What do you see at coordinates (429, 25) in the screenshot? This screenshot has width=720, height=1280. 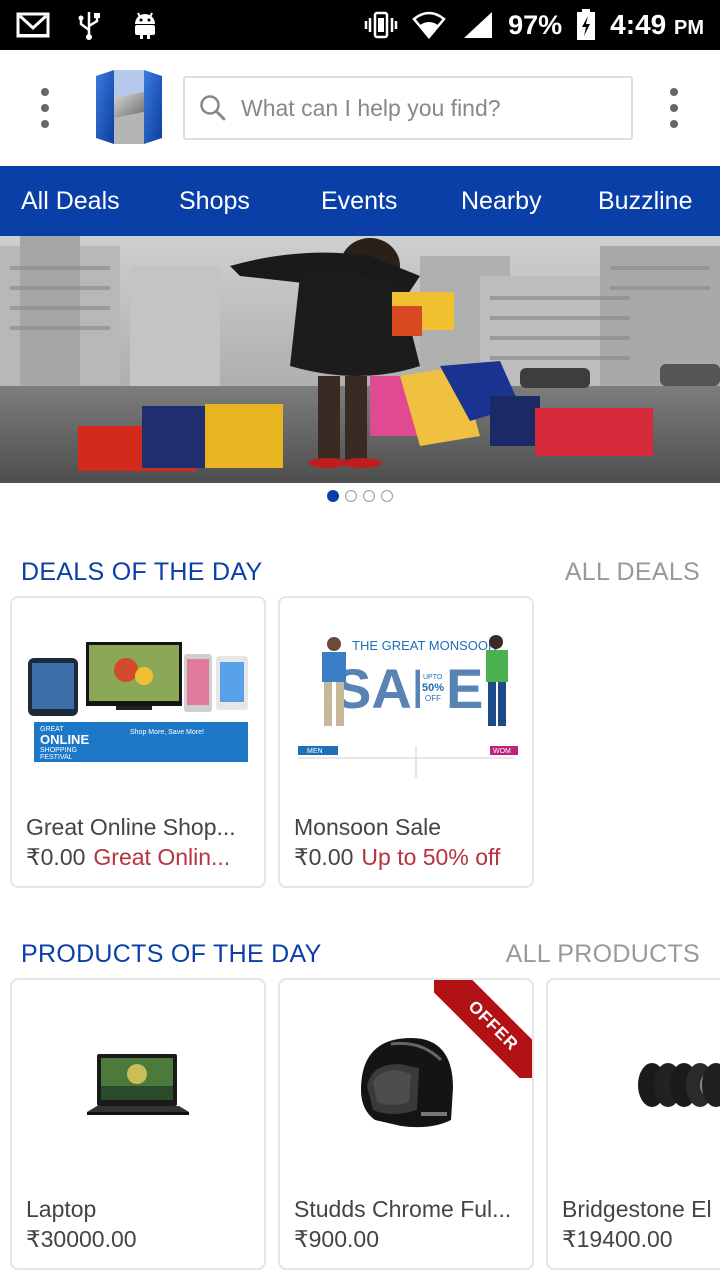 I see `wifi-icon` at bounding box center [429, 25].